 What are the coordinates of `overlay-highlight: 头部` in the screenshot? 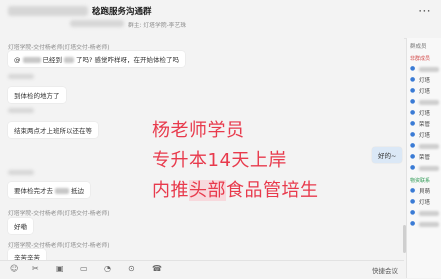 It's located at (207, 190).